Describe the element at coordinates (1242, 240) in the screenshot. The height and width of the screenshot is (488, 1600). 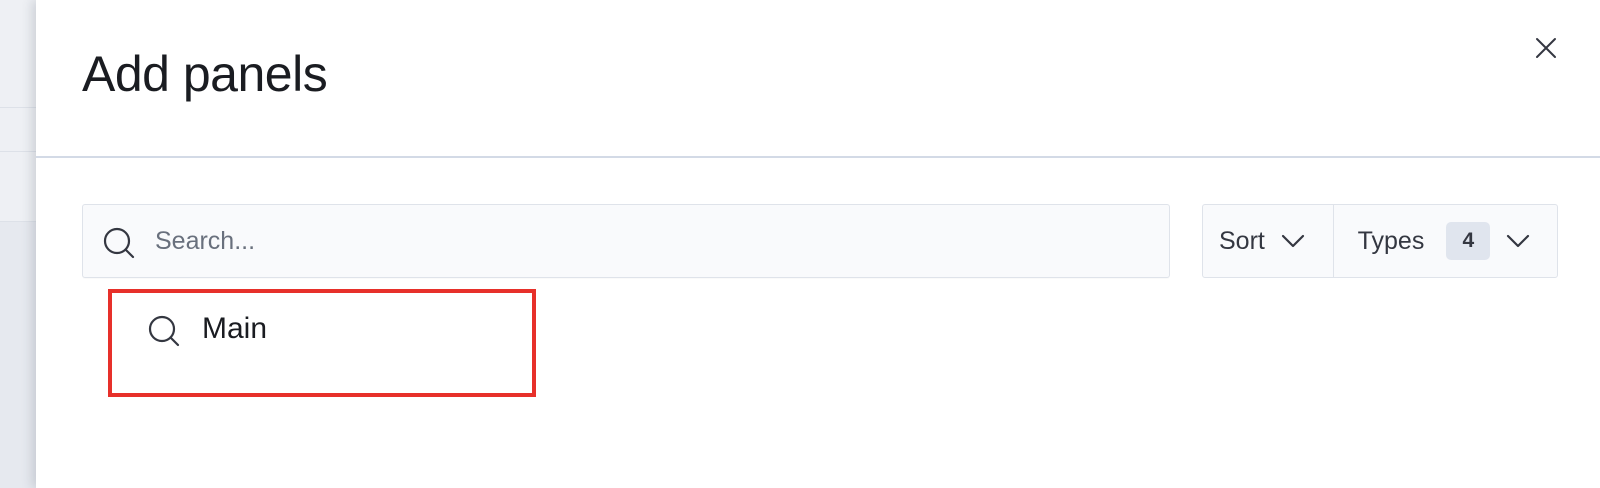
I see `sort-label: Sort` at that location.